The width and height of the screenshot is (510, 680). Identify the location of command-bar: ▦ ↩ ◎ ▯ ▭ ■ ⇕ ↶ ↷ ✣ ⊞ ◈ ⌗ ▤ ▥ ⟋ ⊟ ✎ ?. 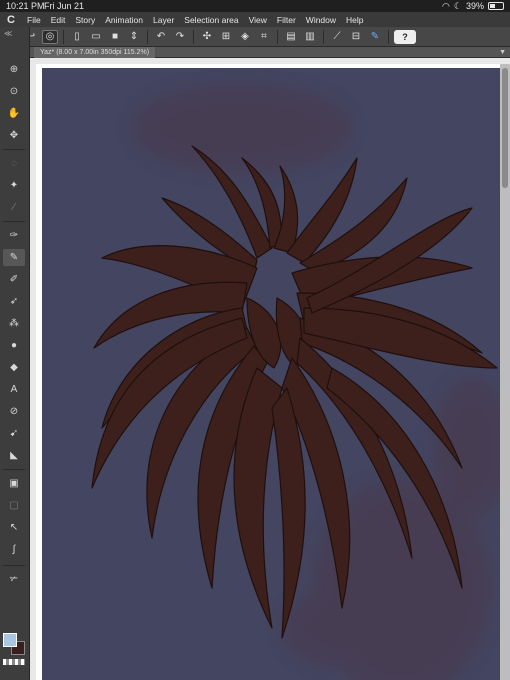
(255, 37).